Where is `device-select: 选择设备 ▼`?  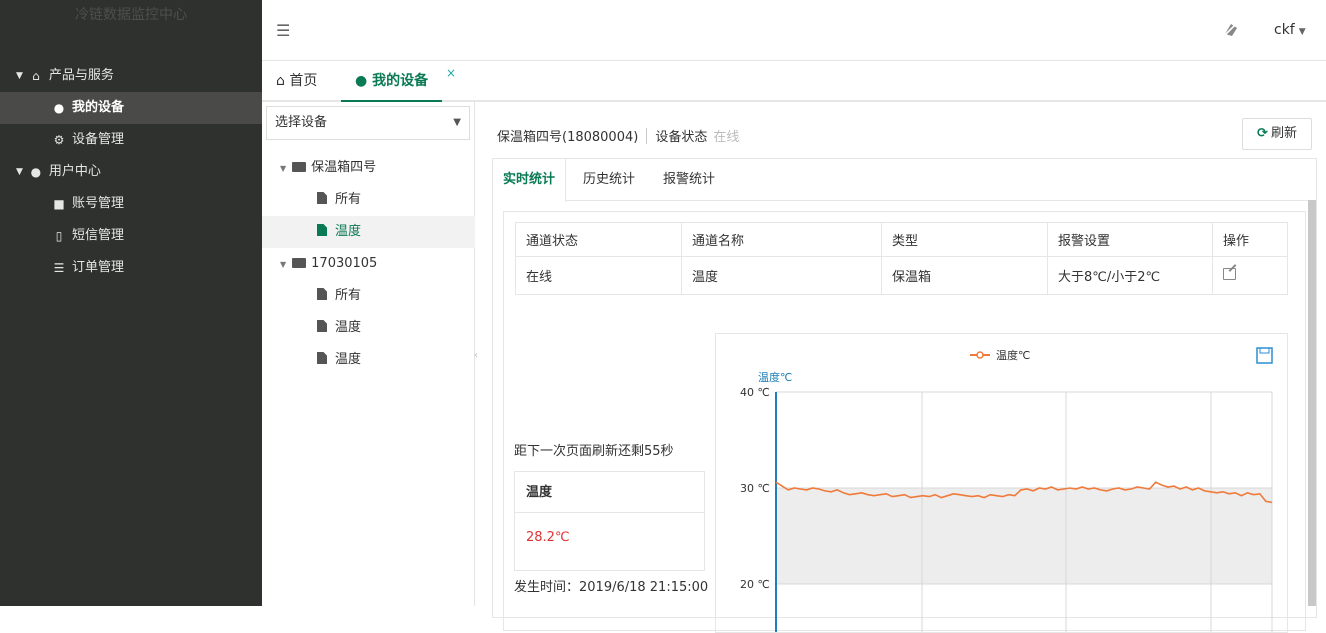
device-select: 选择设备 ▼ is located at coordinates (368, 123).